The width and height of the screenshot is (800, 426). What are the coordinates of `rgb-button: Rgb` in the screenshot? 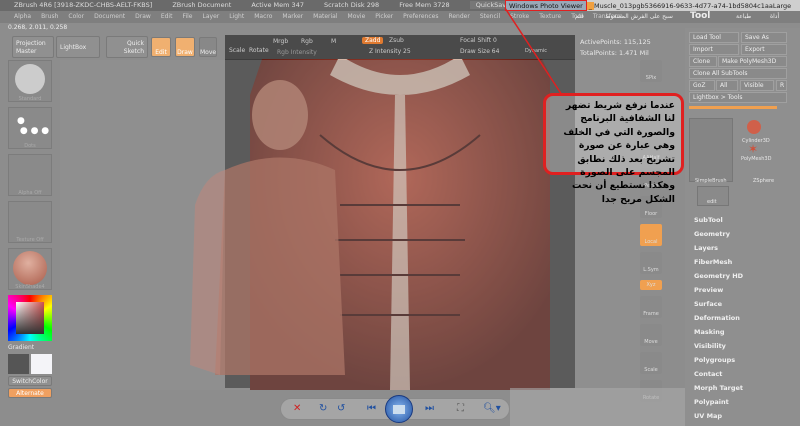 It's located at (307, 41).